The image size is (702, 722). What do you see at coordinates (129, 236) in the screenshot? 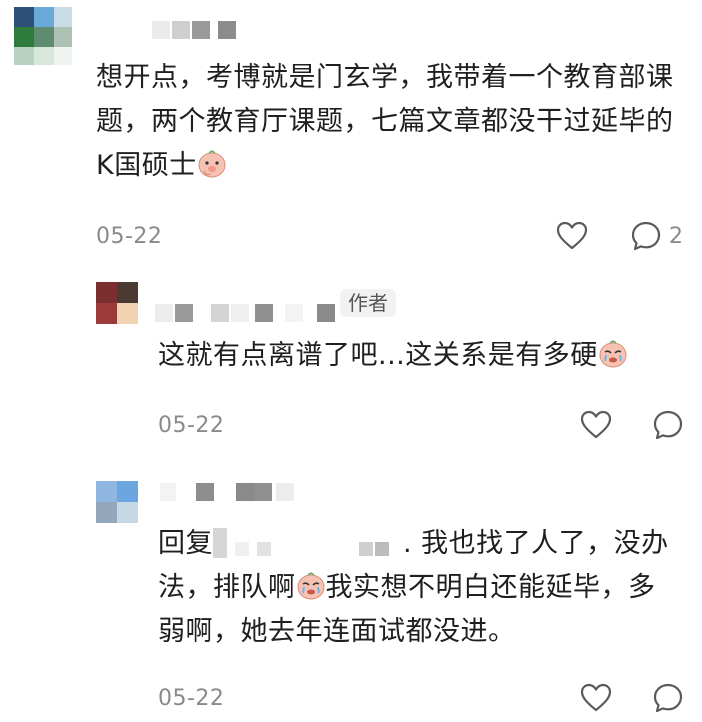
I see `comment-date: 05-22` at bounding box center [129, 236].